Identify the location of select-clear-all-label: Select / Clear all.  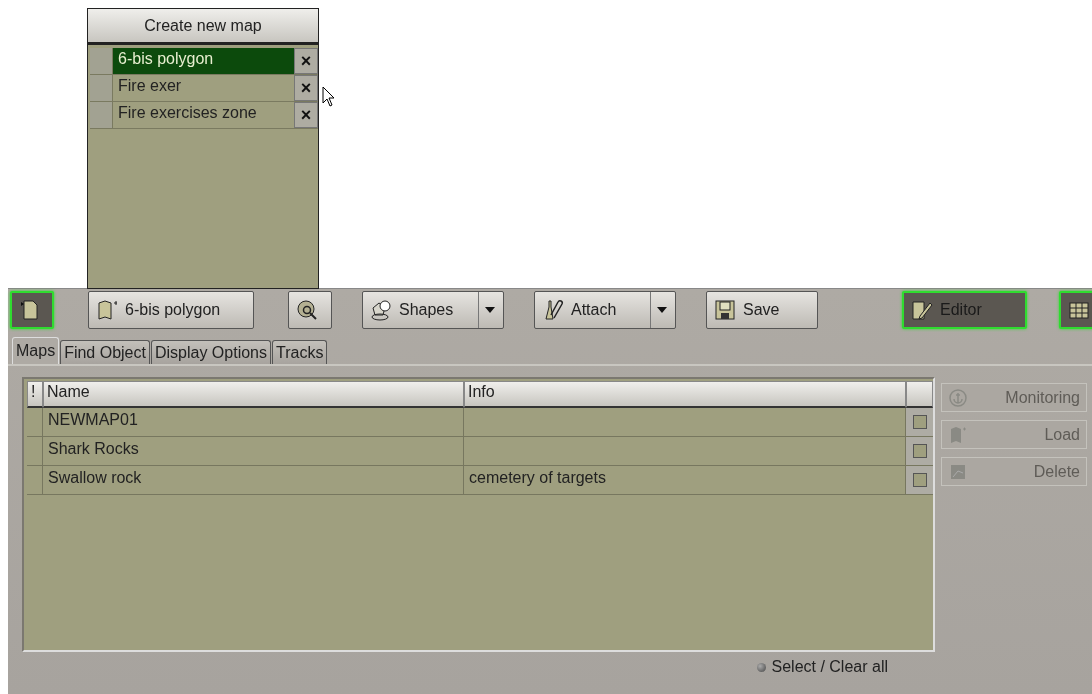
(829, 667).